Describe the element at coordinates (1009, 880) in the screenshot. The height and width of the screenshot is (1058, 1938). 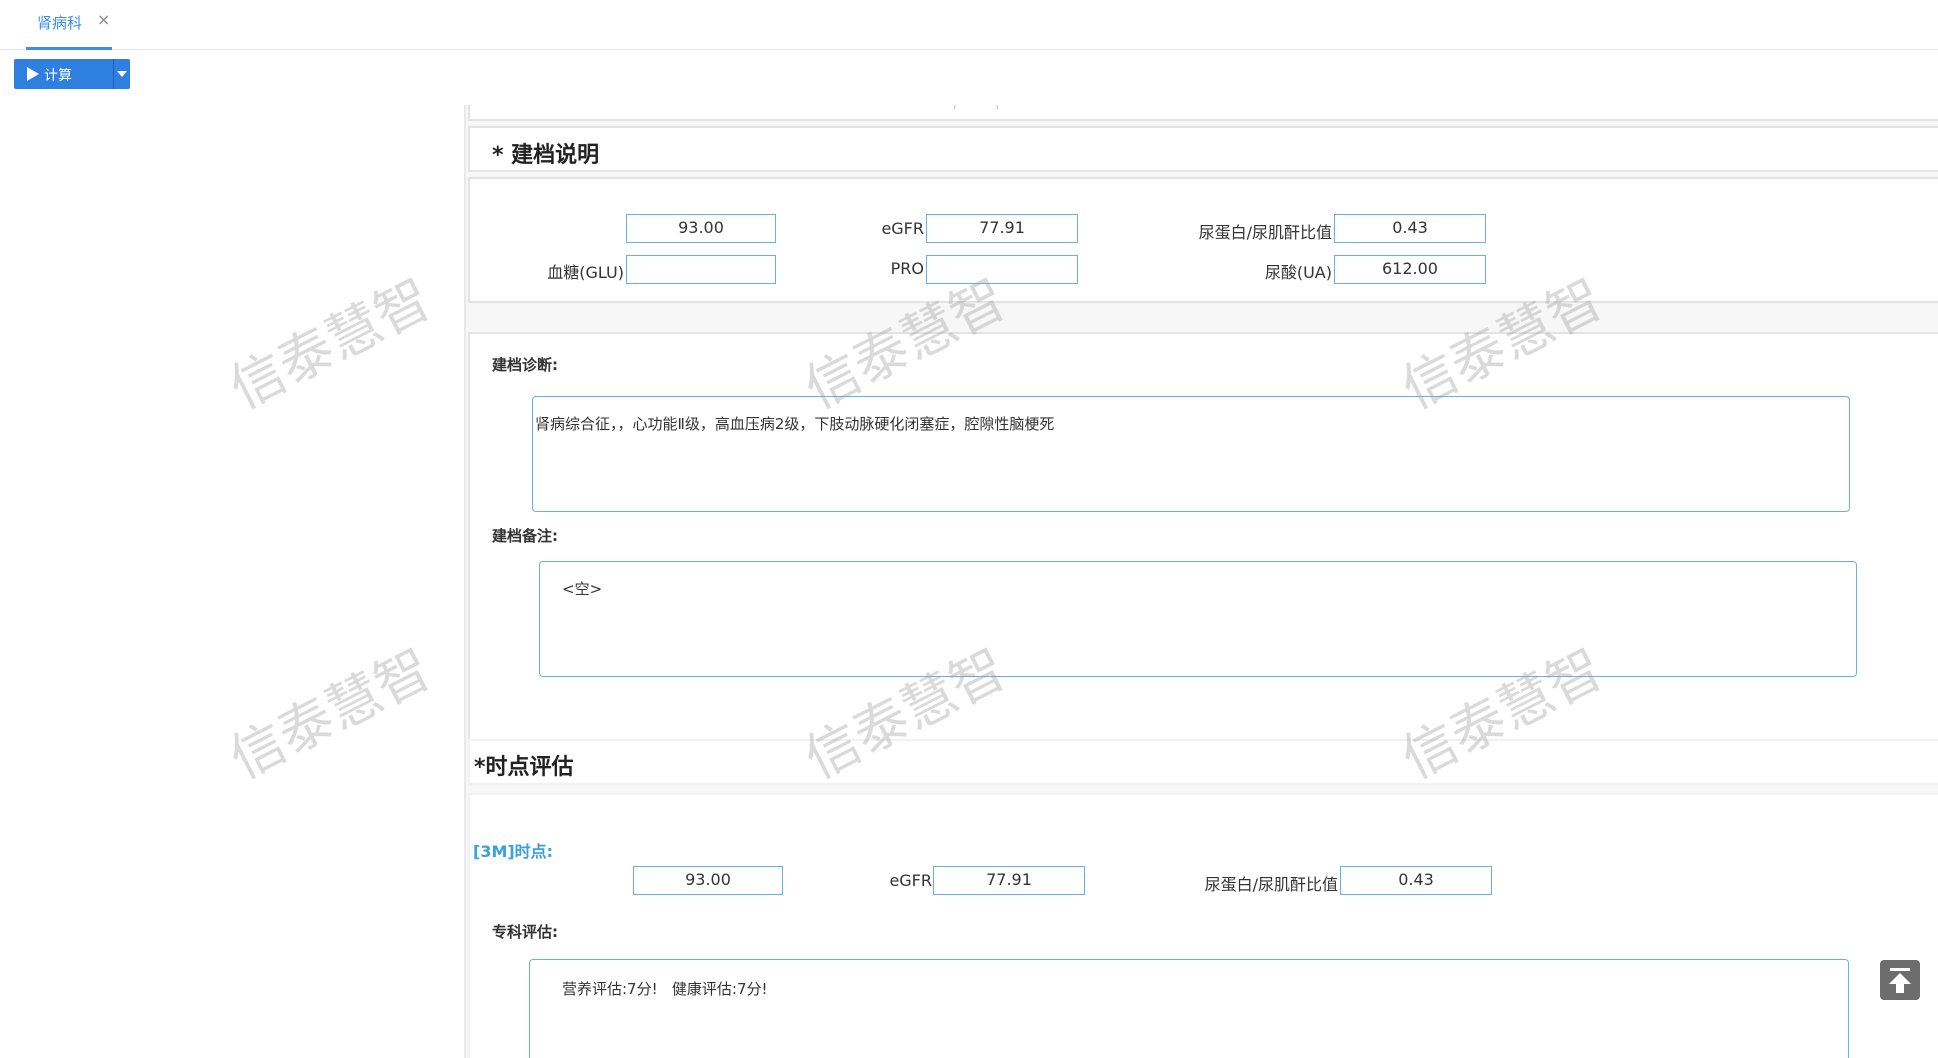
I see `tp-egfr-input: 77.91` at that location.